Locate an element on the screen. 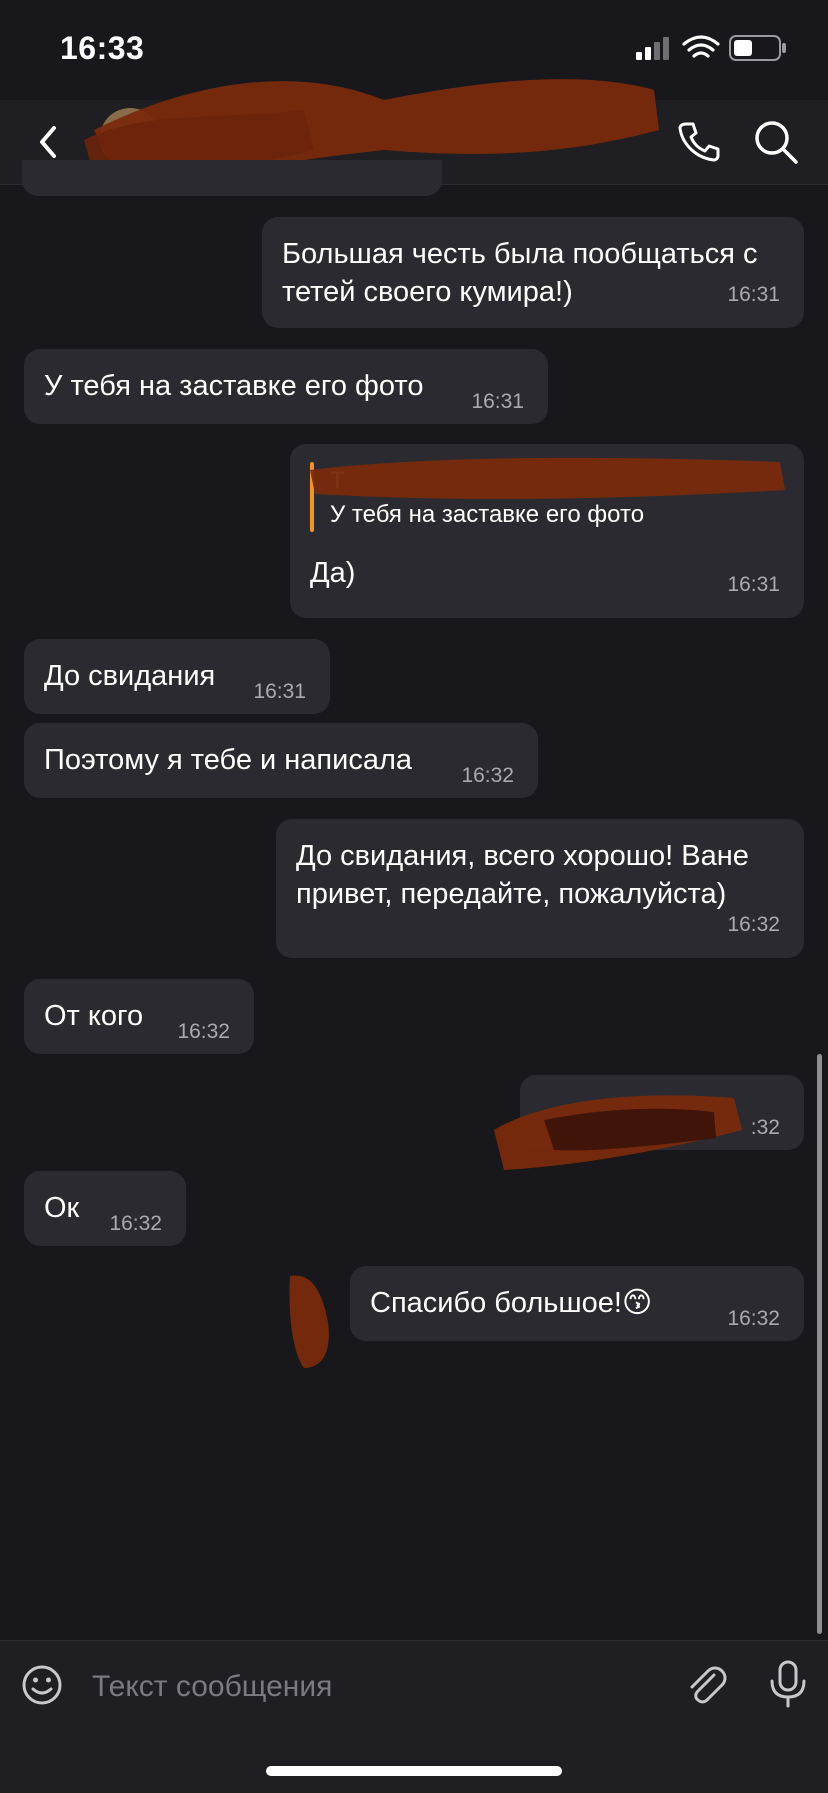  chevron-left-icon is located at coordinates (48, 142).